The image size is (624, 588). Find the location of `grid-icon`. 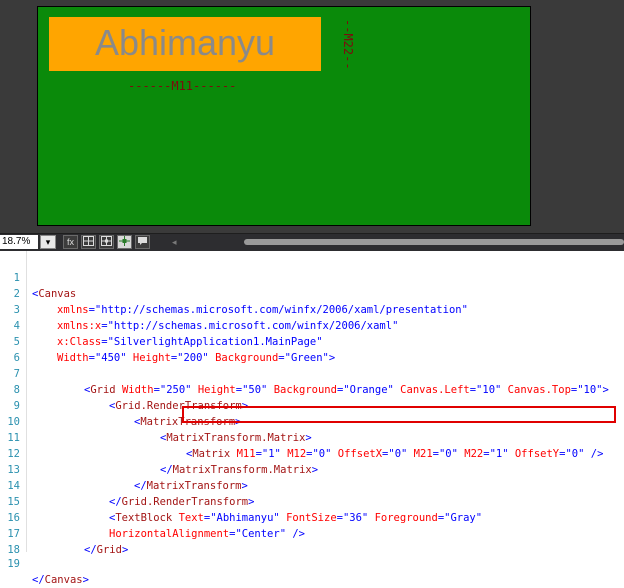

grid-icon is located at coordinates (88, 242).